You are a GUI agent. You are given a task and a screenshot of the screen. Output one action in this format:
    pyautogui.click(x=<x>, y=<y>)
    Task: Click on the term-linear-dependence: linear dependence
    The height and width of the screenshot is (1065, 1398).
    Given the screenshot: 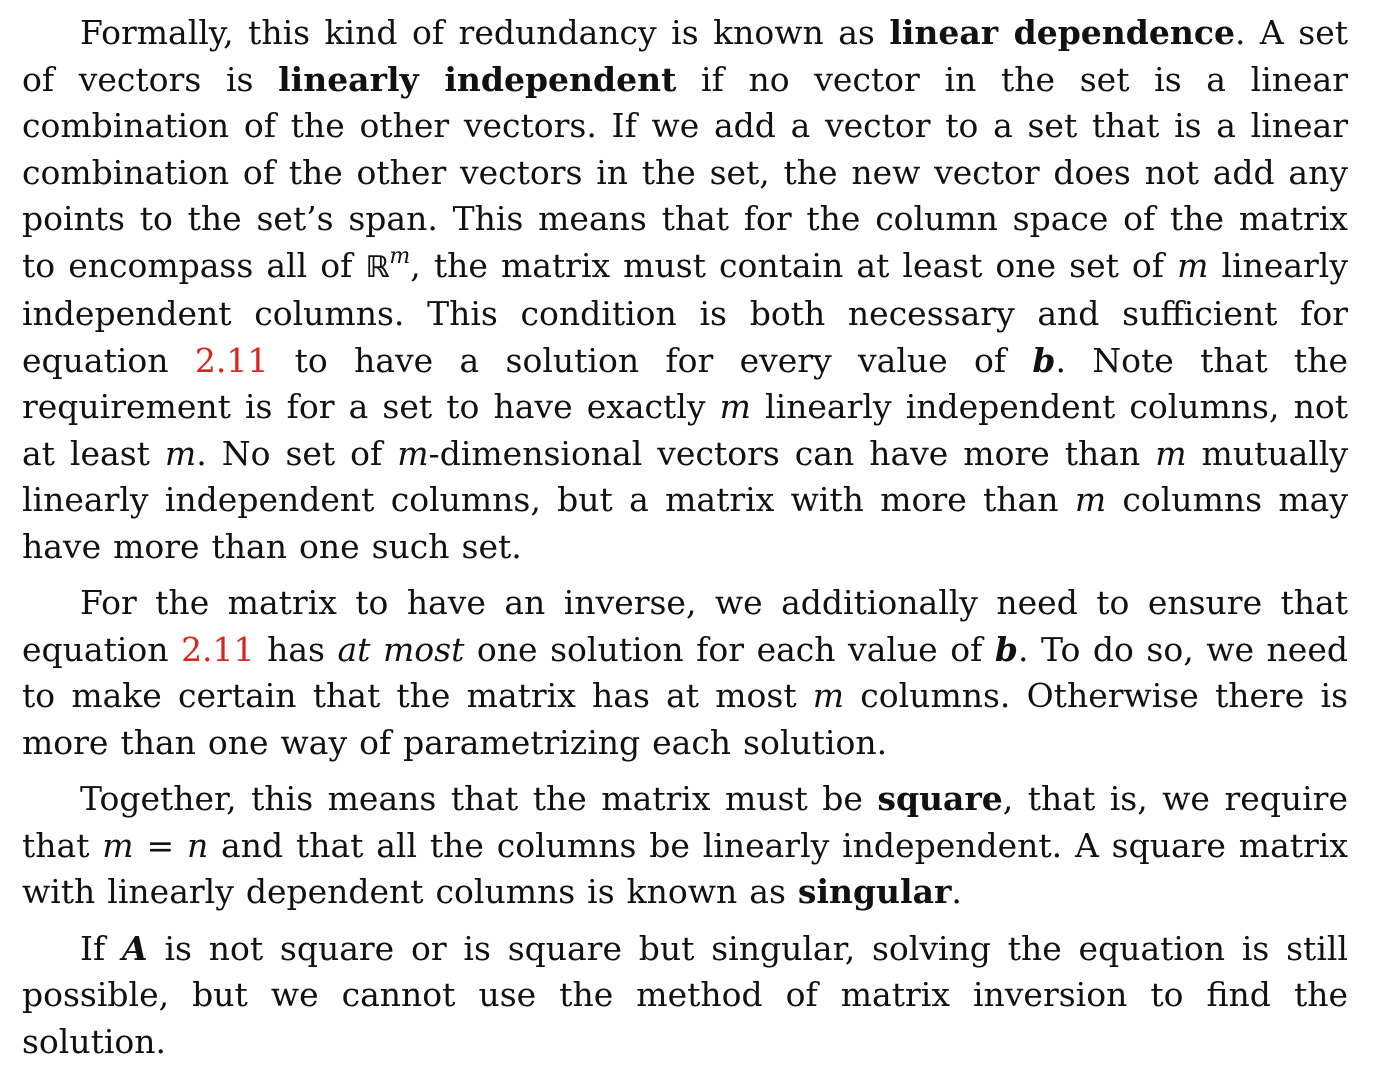 What is the action you would take?
    pyautogui.click(x=1062, y=32)
    